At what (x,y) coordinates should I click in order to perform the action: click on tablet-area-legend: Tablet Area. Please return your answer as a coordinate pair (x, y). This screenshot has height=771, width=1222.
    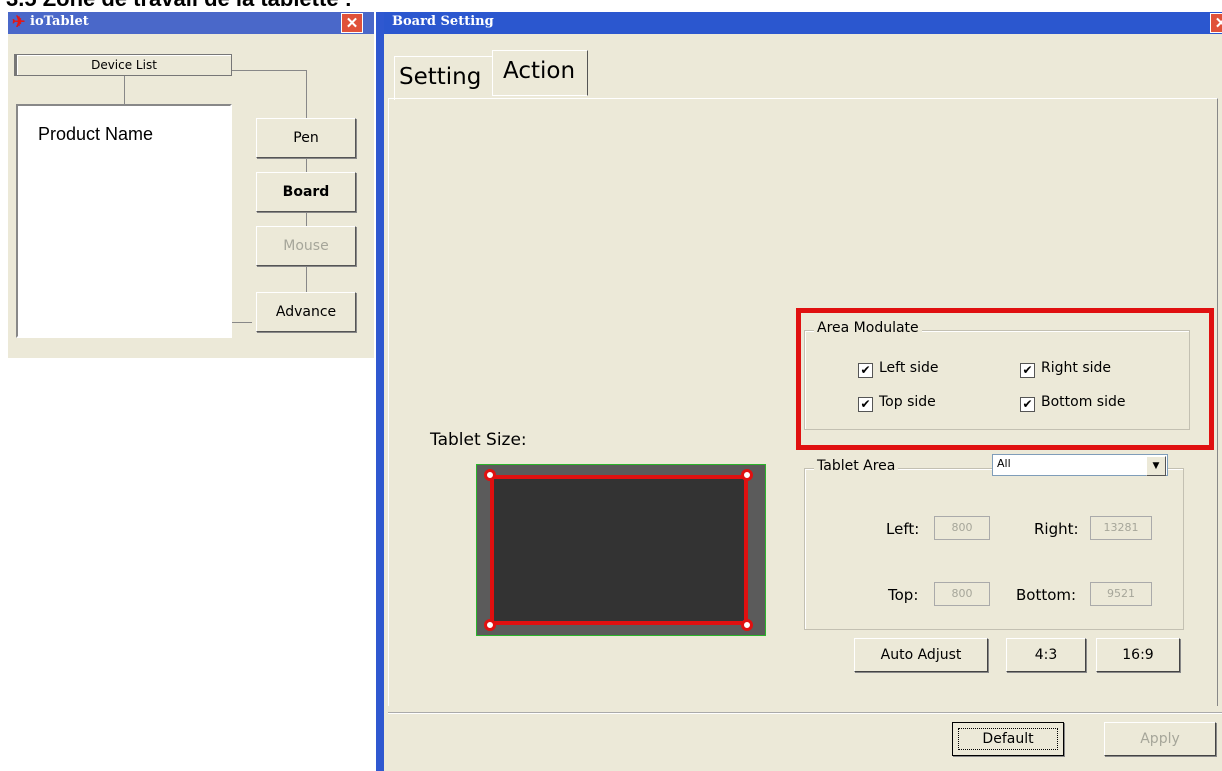
    Looking at the image, I should click on (856, 466).